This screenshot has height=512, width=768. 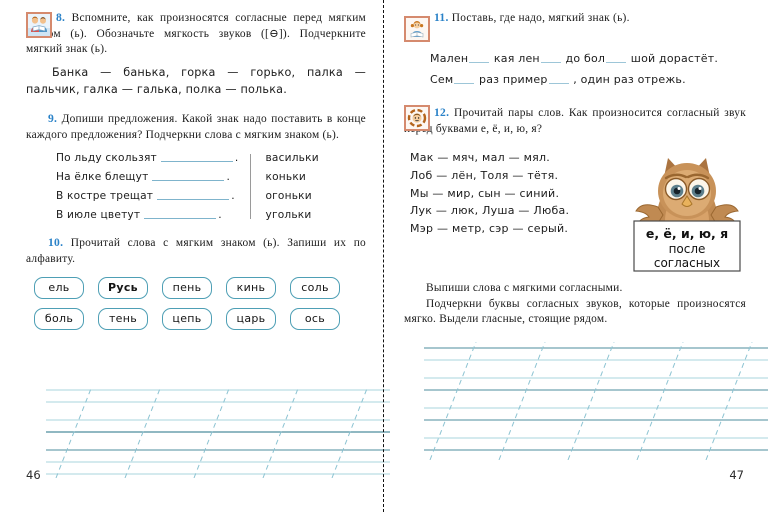 I want to click on sentence-text: В июле цветут, so click(x=98, y=215).